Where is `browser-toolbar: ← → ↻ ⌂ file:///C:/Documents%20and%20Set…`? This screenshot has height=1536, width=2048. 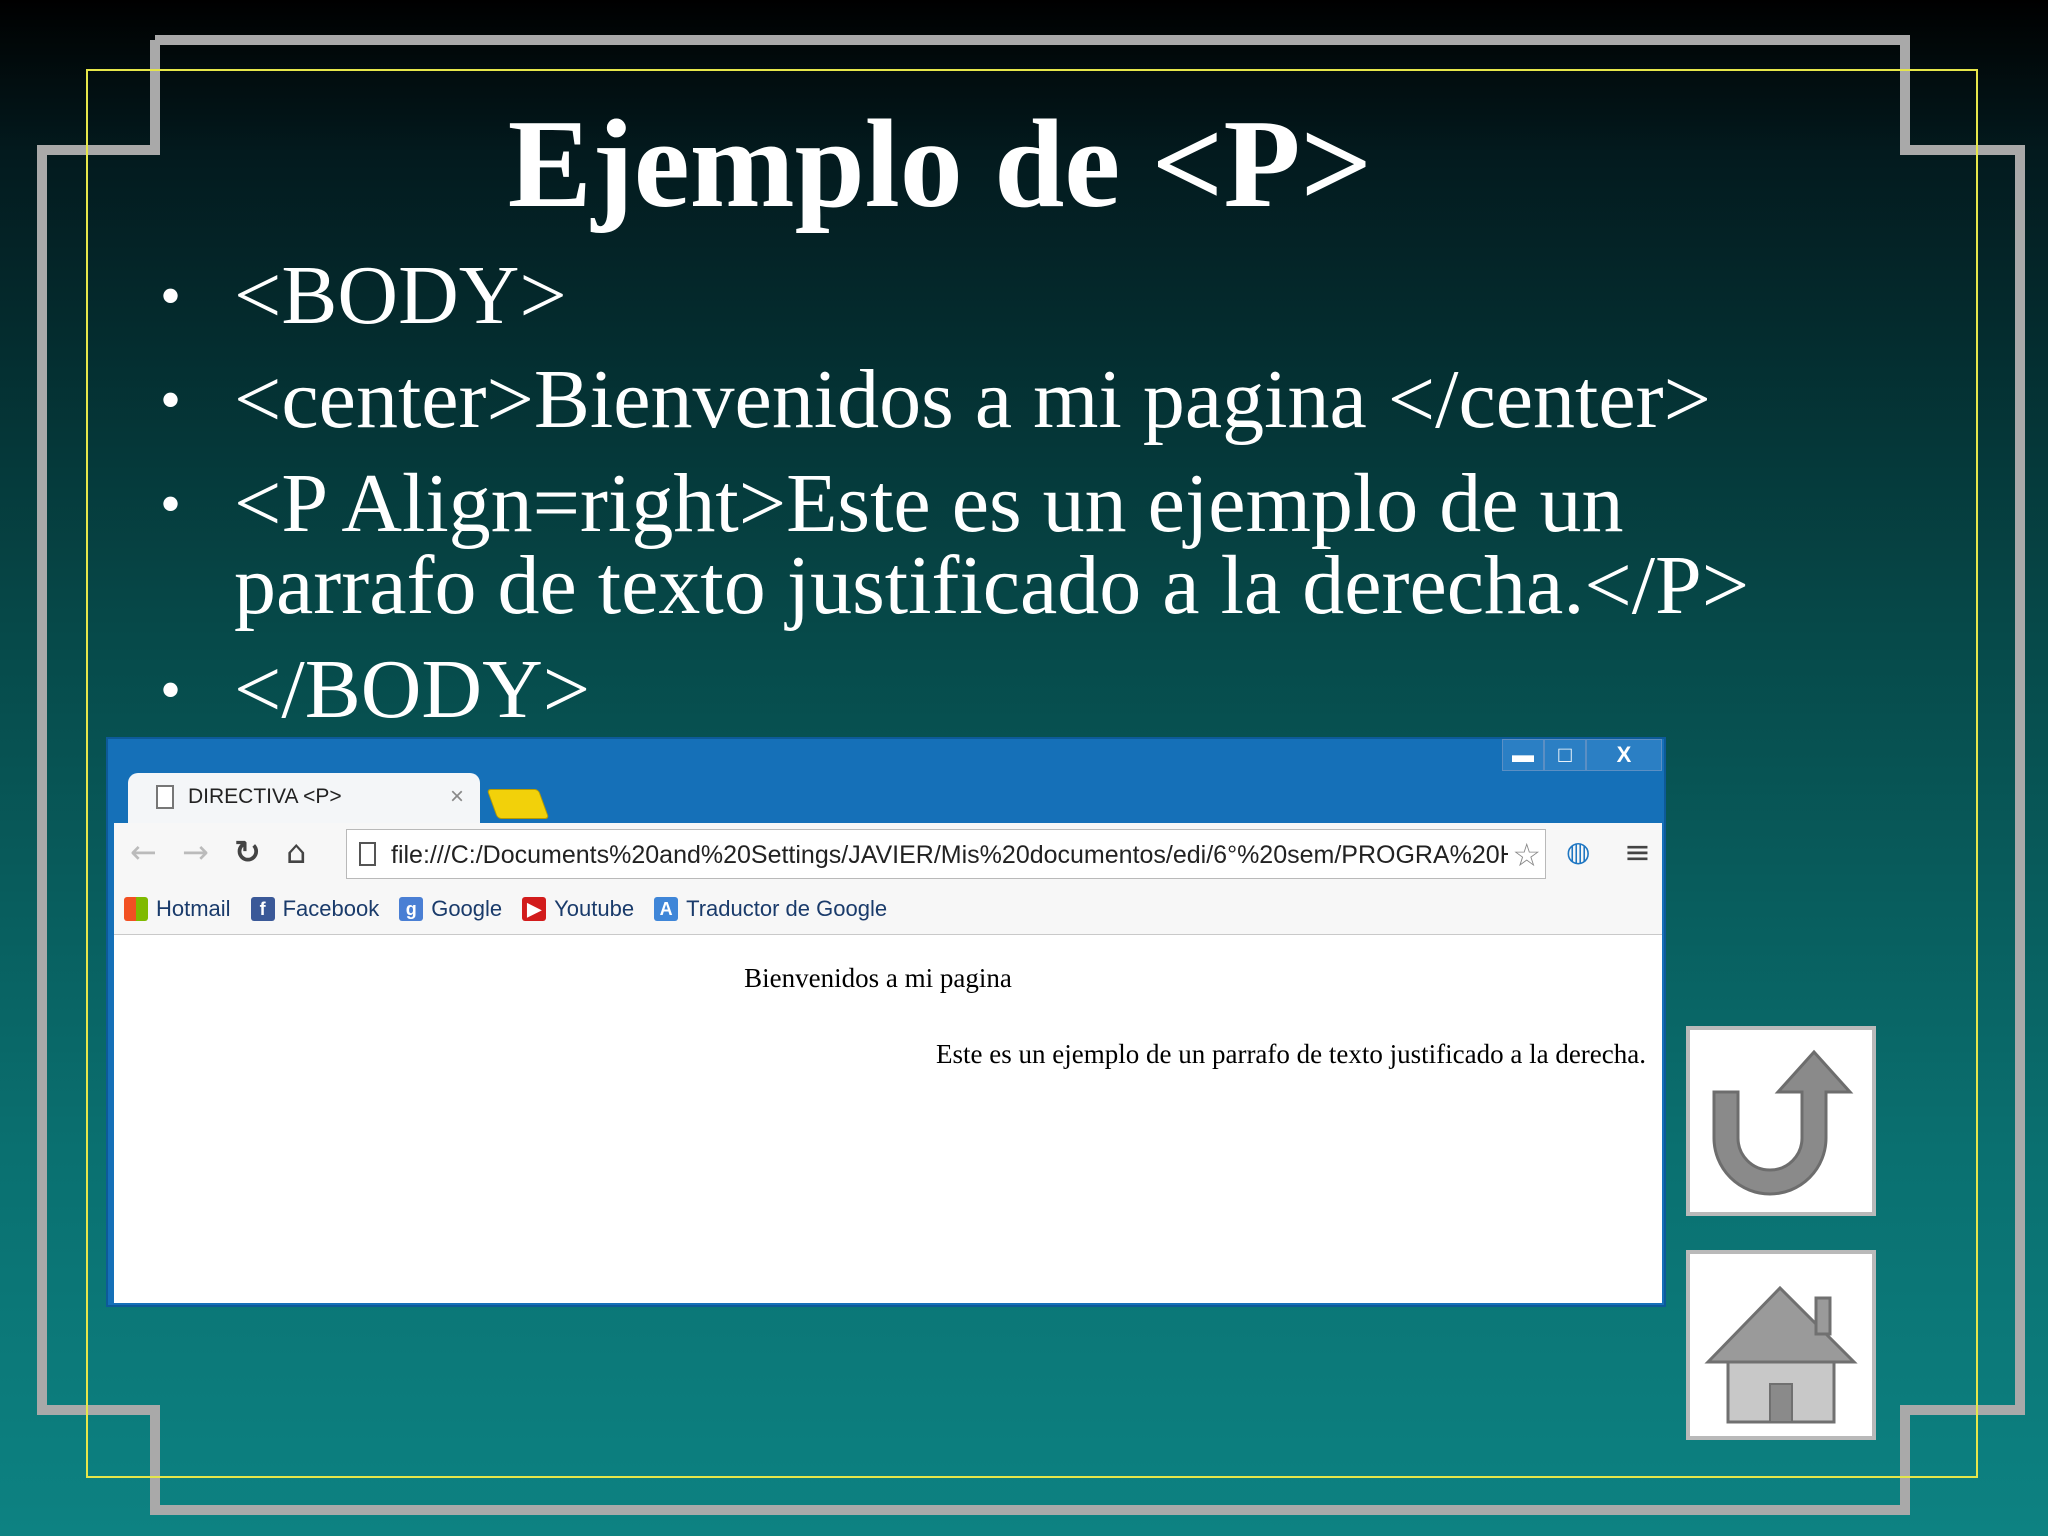
browser-toolbar: ← → ↻ ⌂ file:///C:/Documents%20and%20Set… is located at coordinates (888, 853).